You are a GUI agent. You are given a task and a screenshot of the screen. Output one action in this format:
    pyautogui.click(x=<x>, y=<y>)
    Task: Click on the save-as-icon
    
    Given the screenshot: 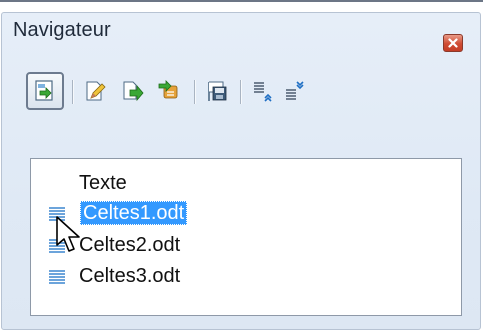 What is the action you would take?
    pyautogui.click(x=217, y=91)
    